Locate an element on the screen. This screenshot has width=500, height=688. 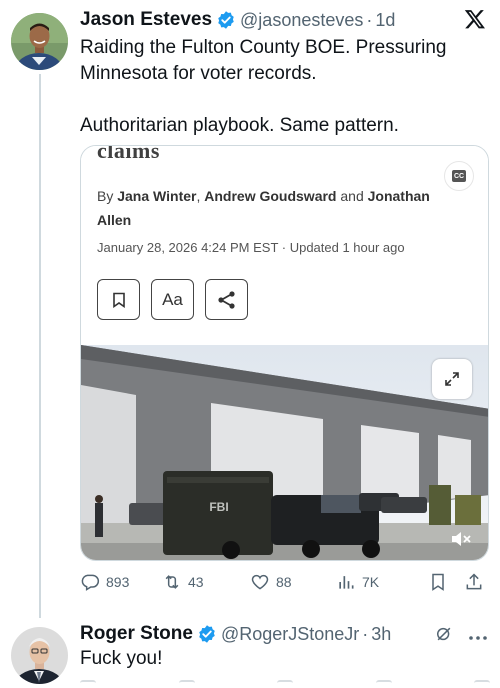
more-icon is located at coordinates (478, 637).